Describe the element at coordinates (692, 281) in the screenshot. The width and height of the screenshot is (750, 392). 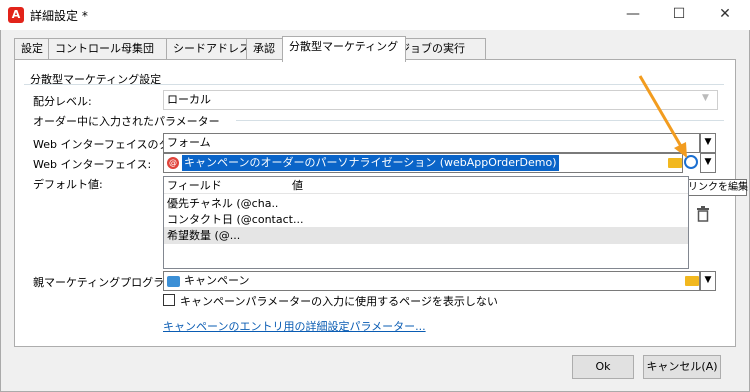
I see `folder-icon` at that location.